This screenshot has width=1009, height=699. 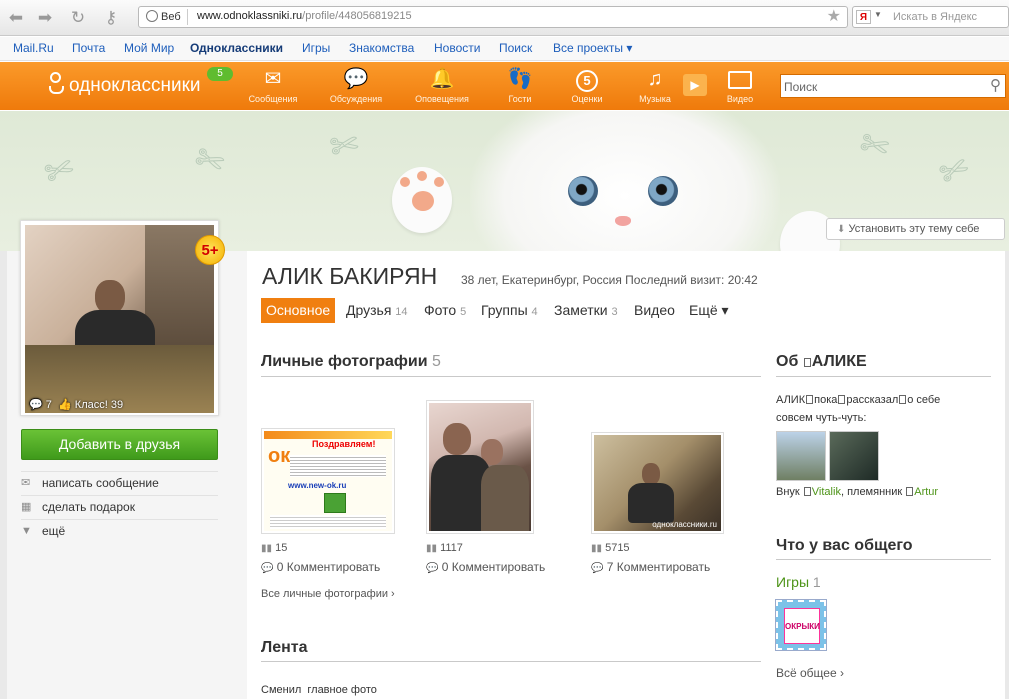 I want to click on tab-main: Основное, so click(x=298, y=310).